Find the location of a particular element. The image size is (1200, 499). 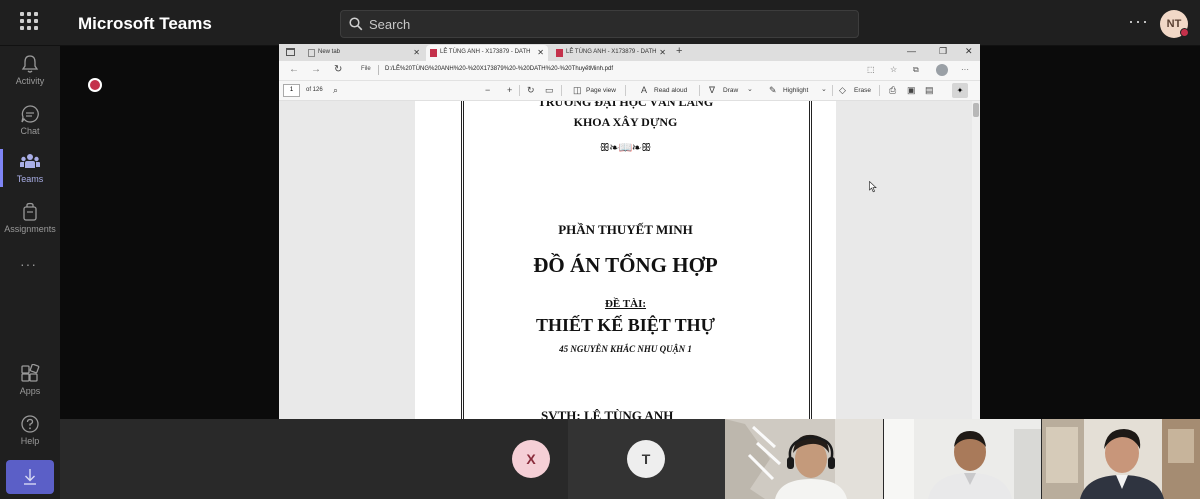

forward-icon: → is located at coordinates (316, 69).